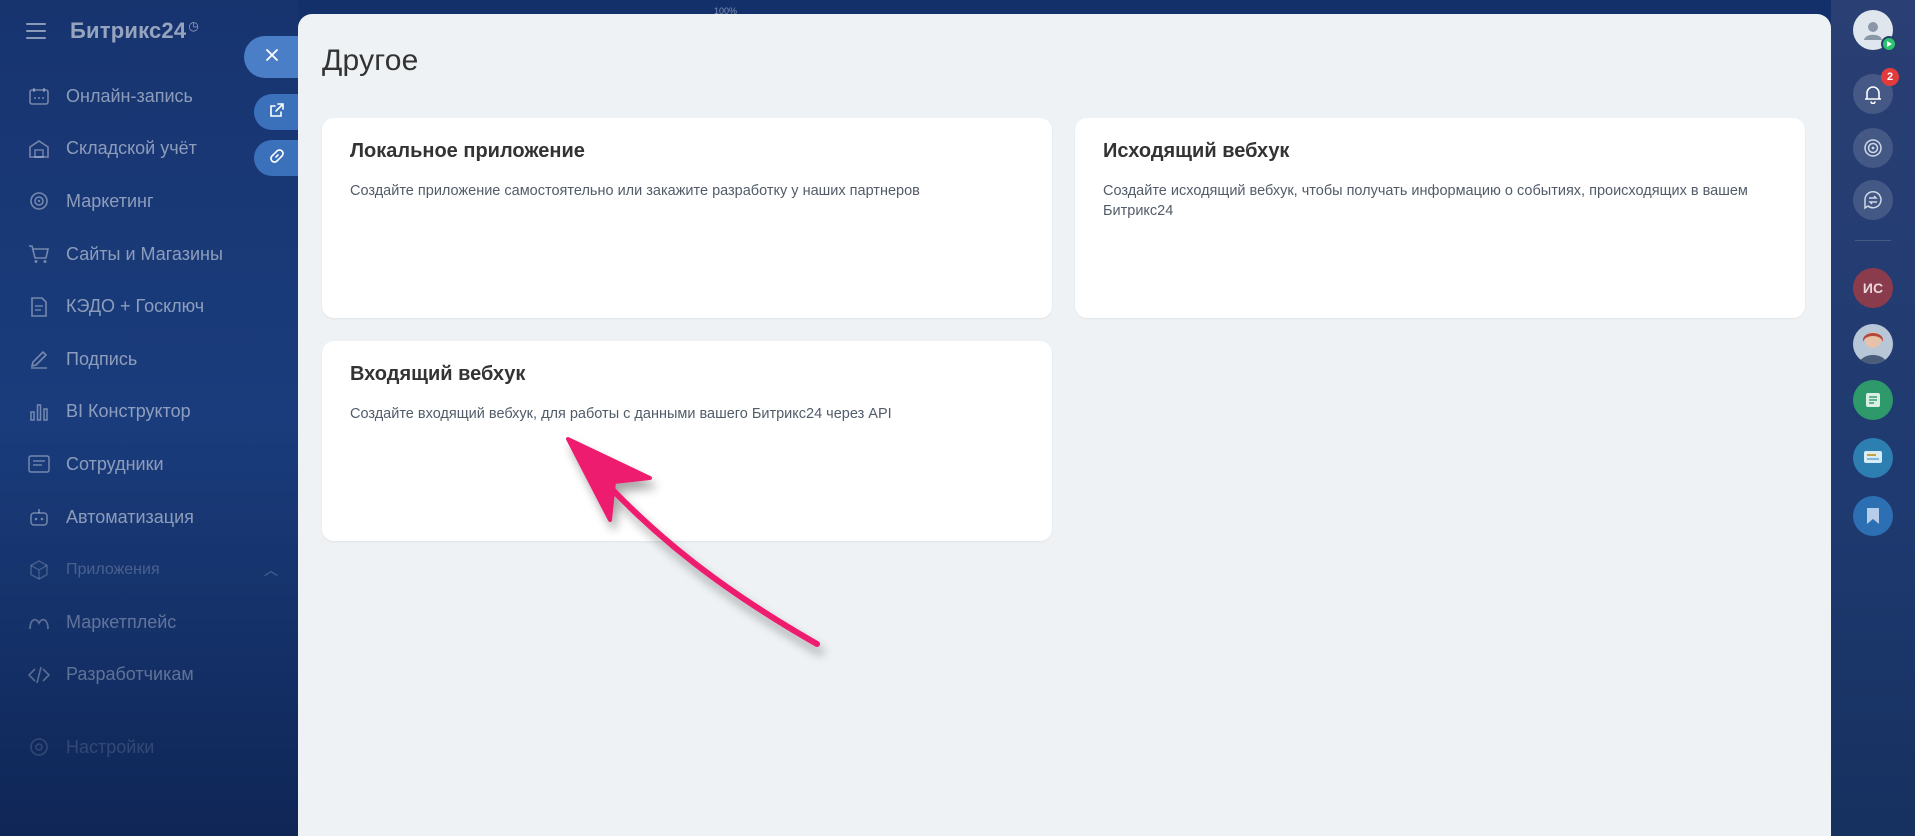  I want to click on menu-icon, so click(36, 31).